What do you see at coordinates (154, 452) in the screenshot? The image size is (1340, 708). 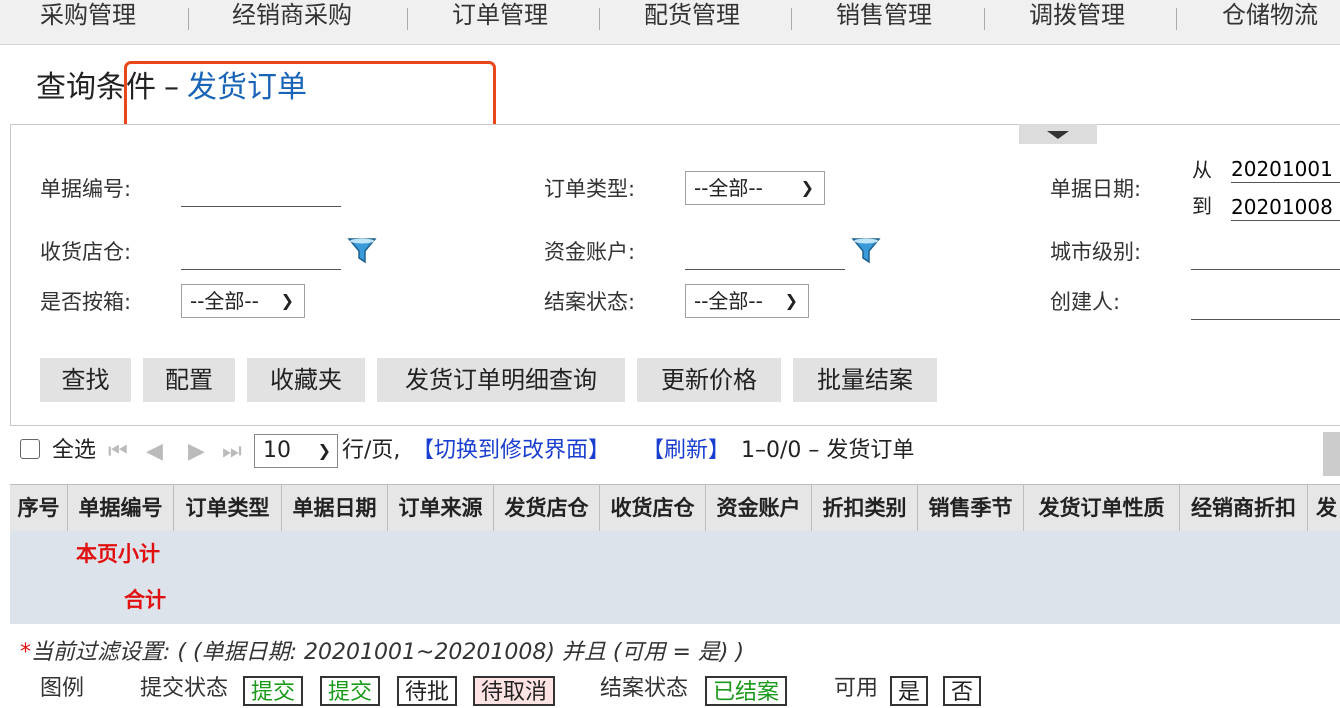 I see `prev-page-icon: ◀` at bounding box center [154, 452].